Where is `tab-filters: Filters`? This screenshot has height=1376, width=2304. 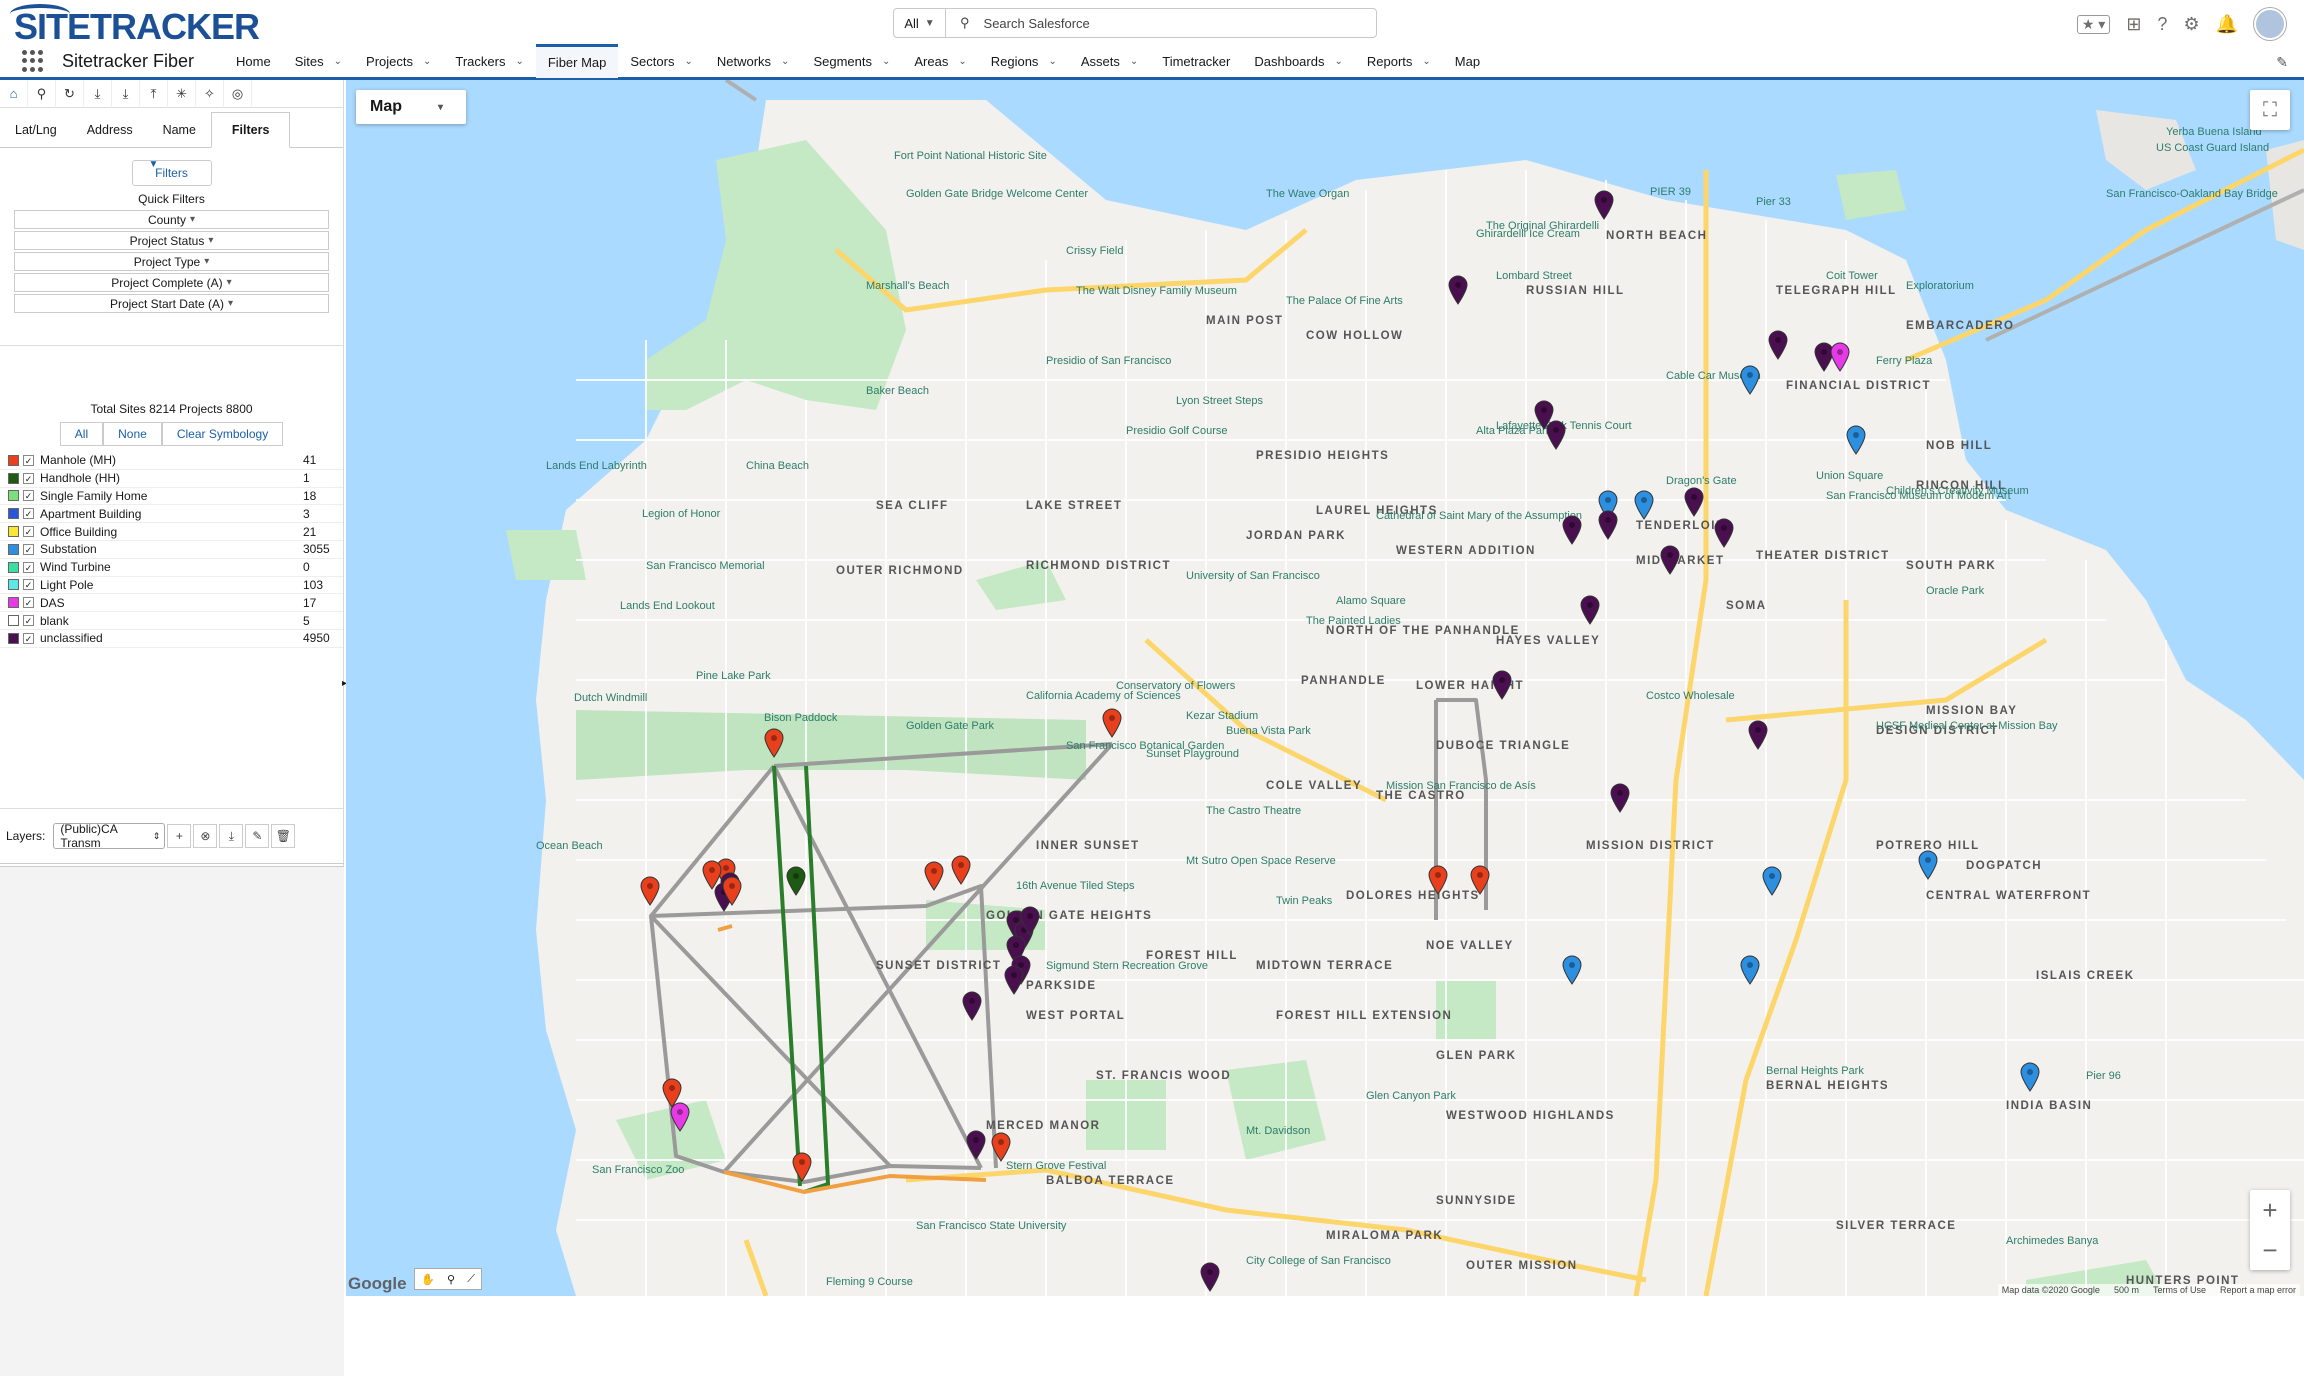
tab-filters: Filters is located at coordinates (250, 130).